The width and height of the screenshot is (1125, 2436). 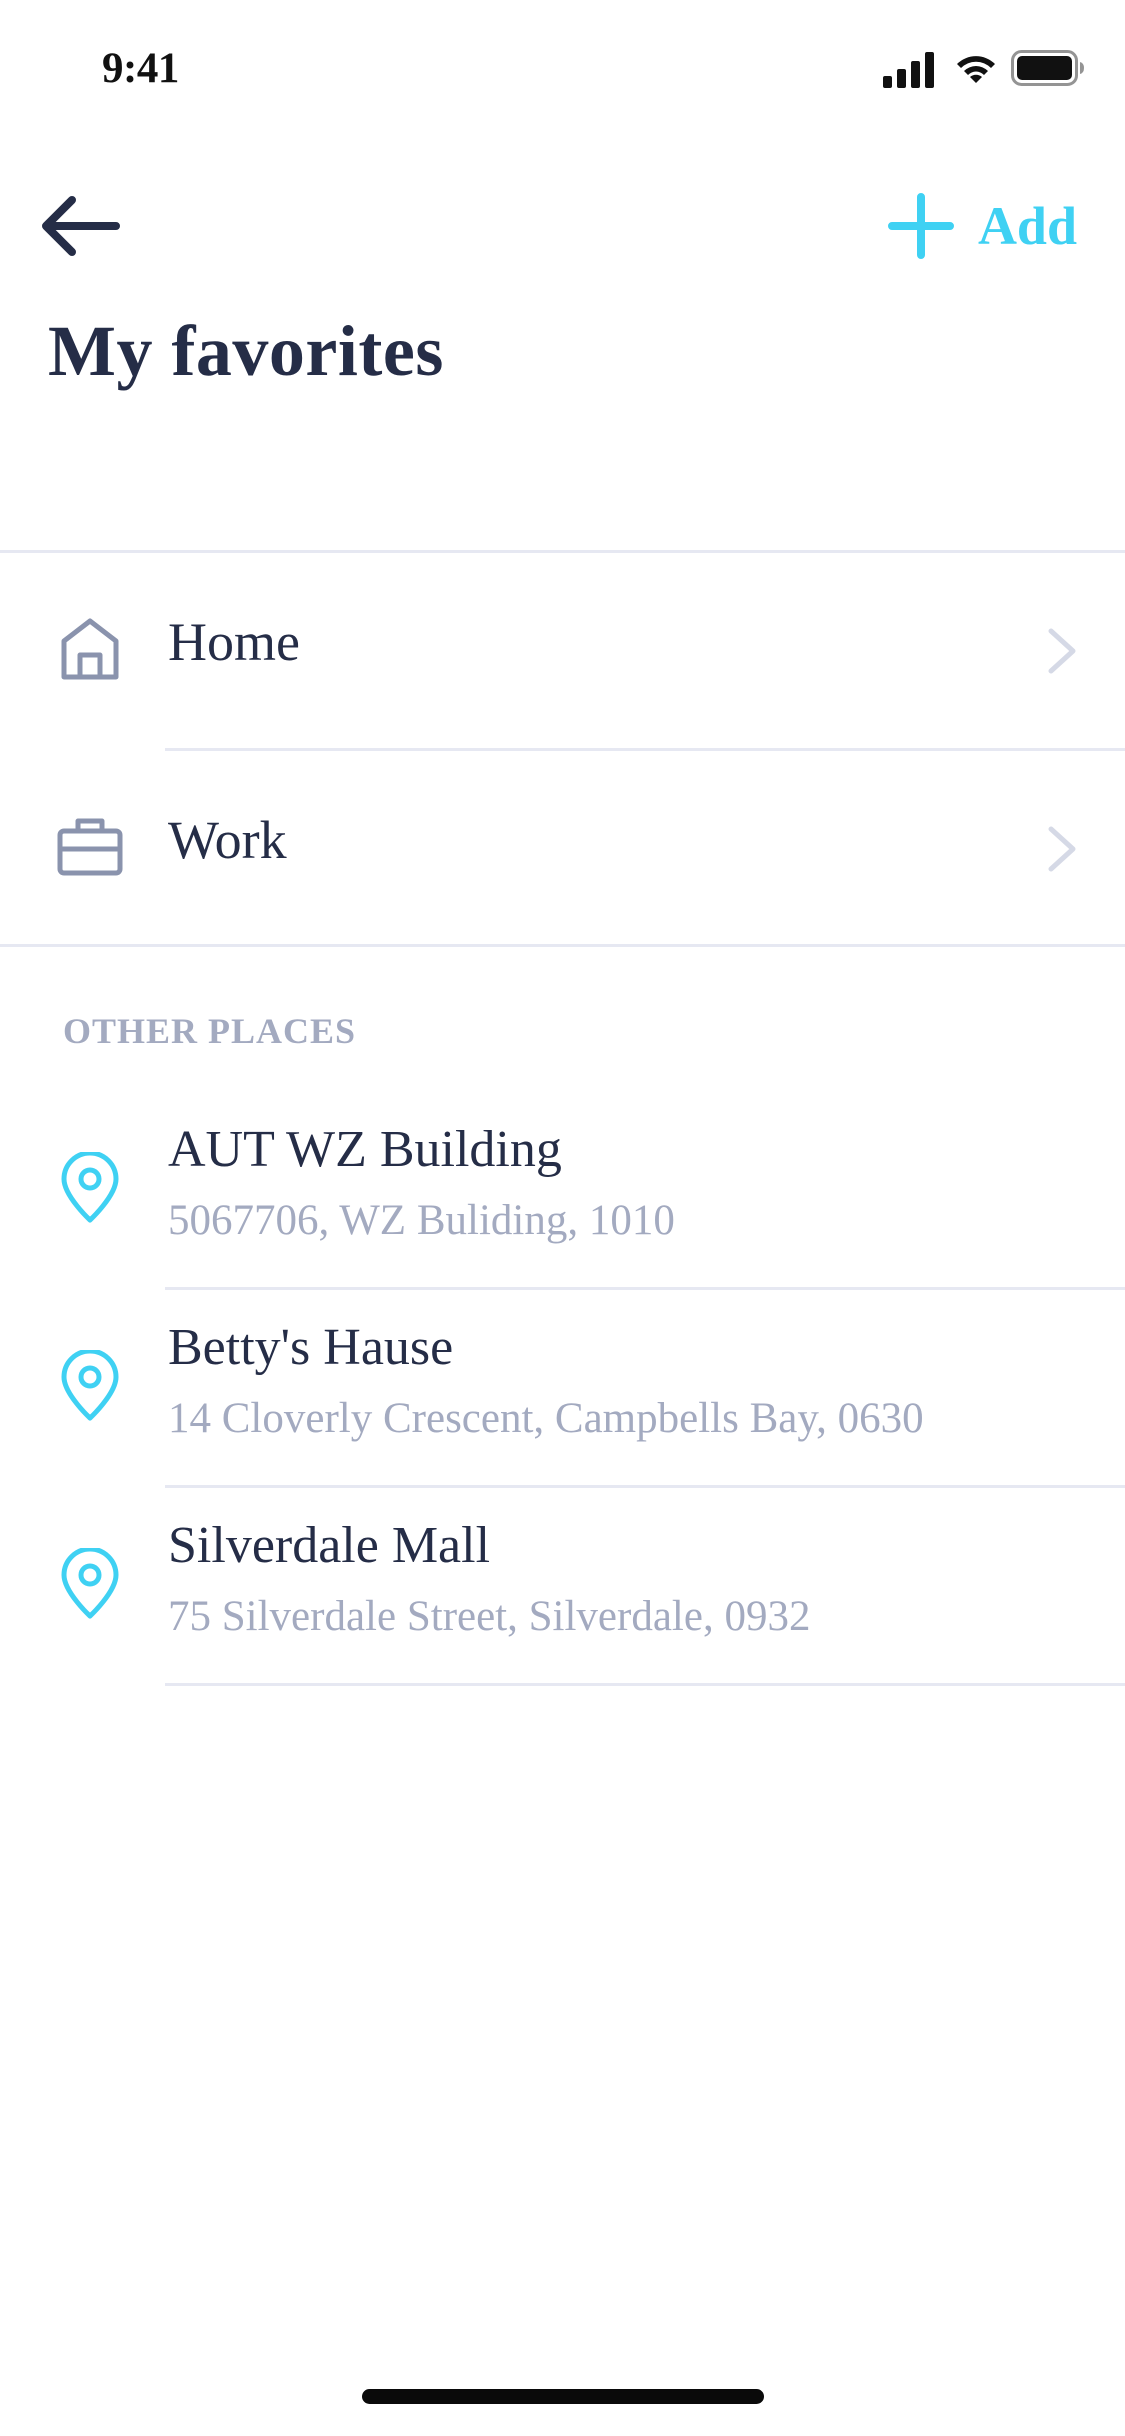 I want to click on plus-icon, so click(x=920, y=226).